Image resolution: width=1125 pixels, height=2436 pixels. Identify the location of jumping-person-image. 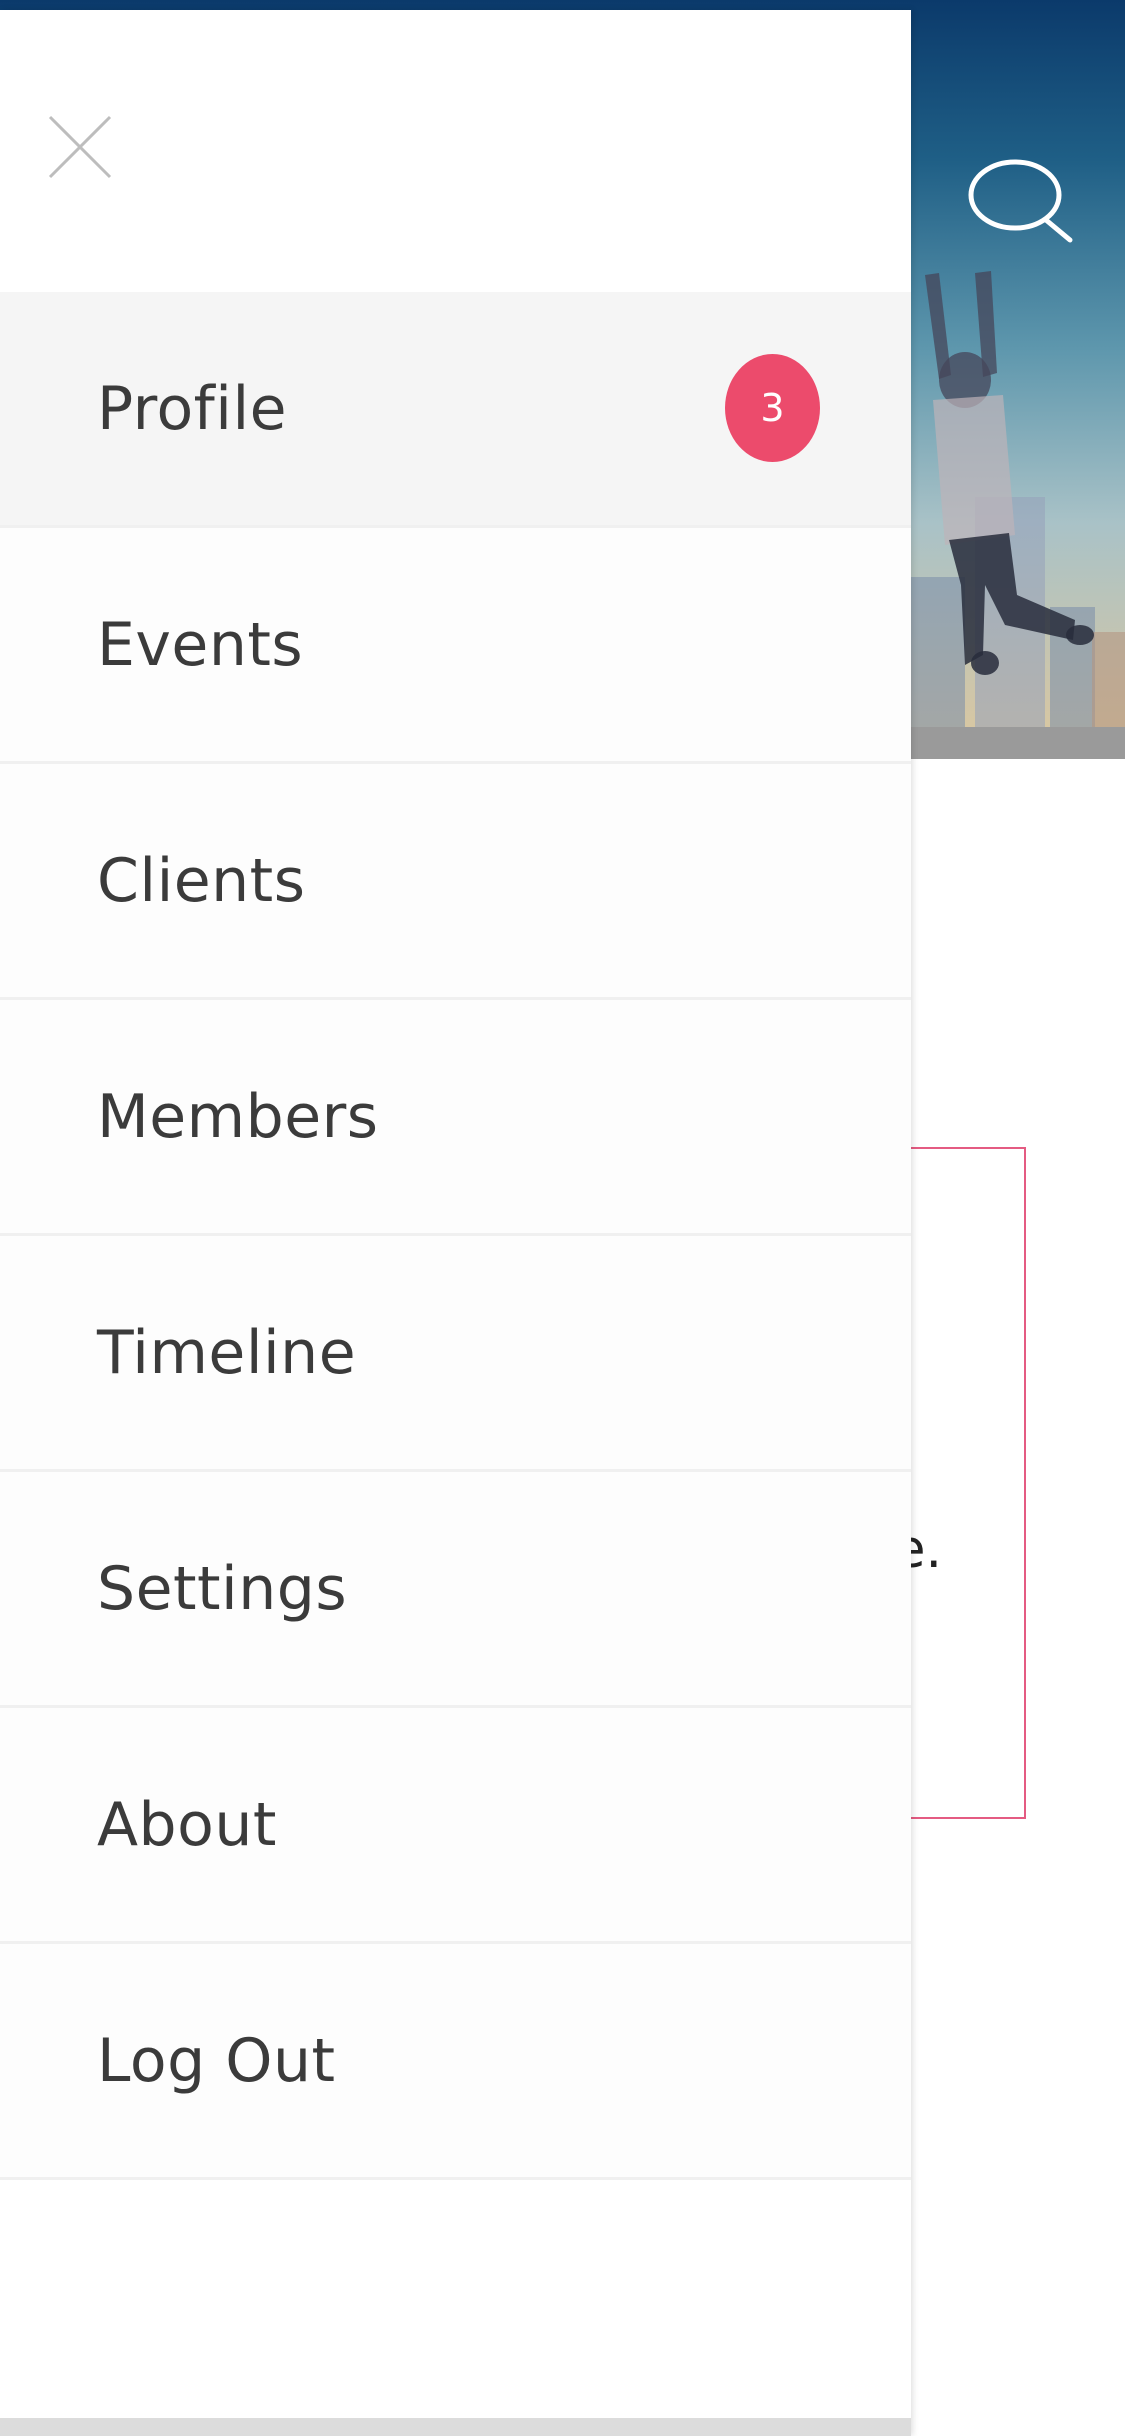
(1009, 473).